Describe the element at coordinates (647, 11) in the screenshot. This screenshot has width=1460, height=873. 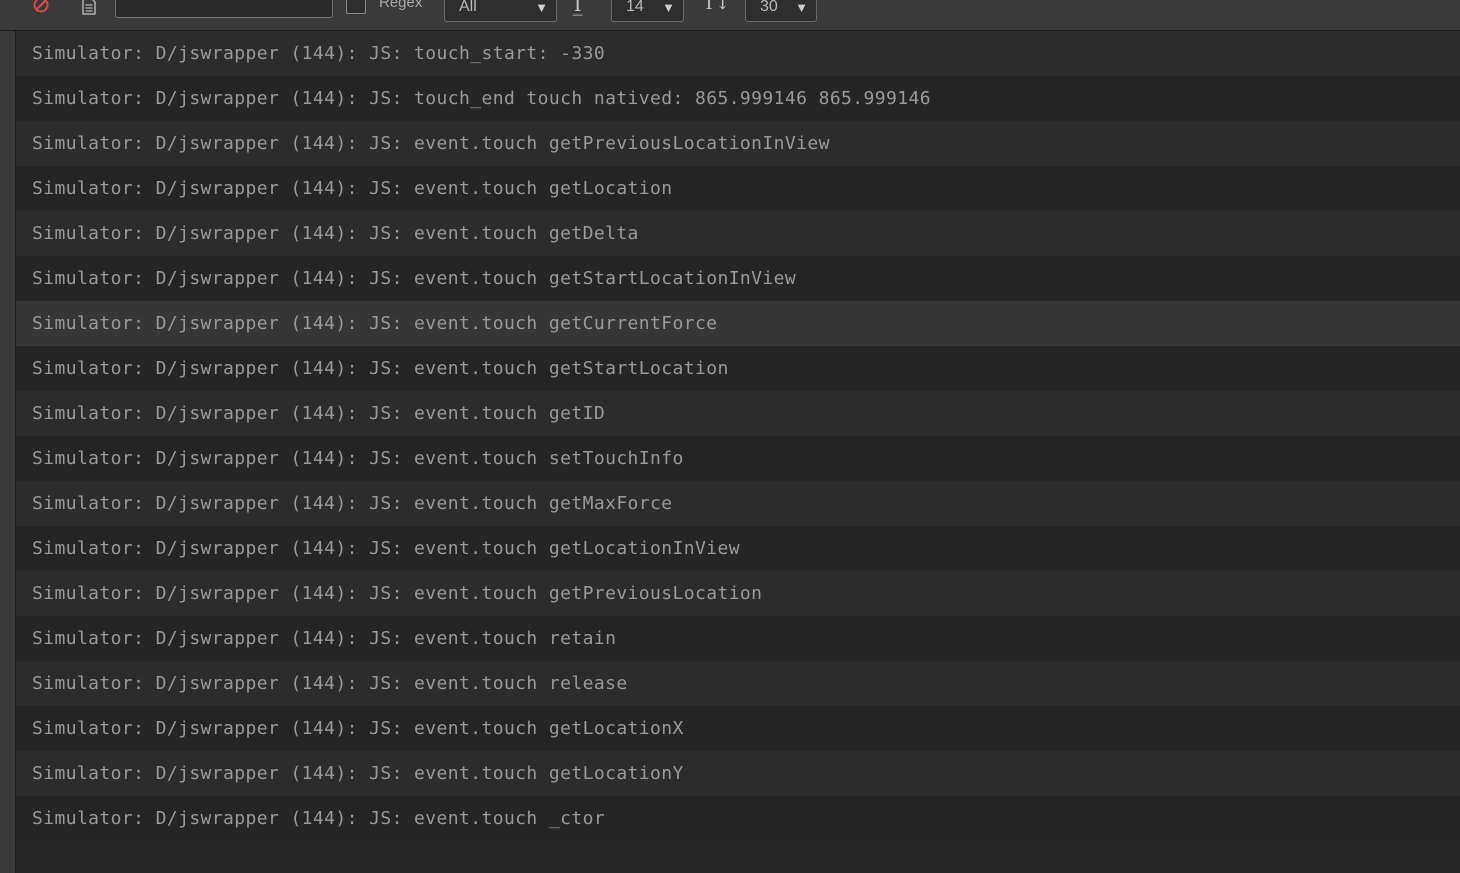
I see `font-size-dropdown: 14 ▼` at that location.